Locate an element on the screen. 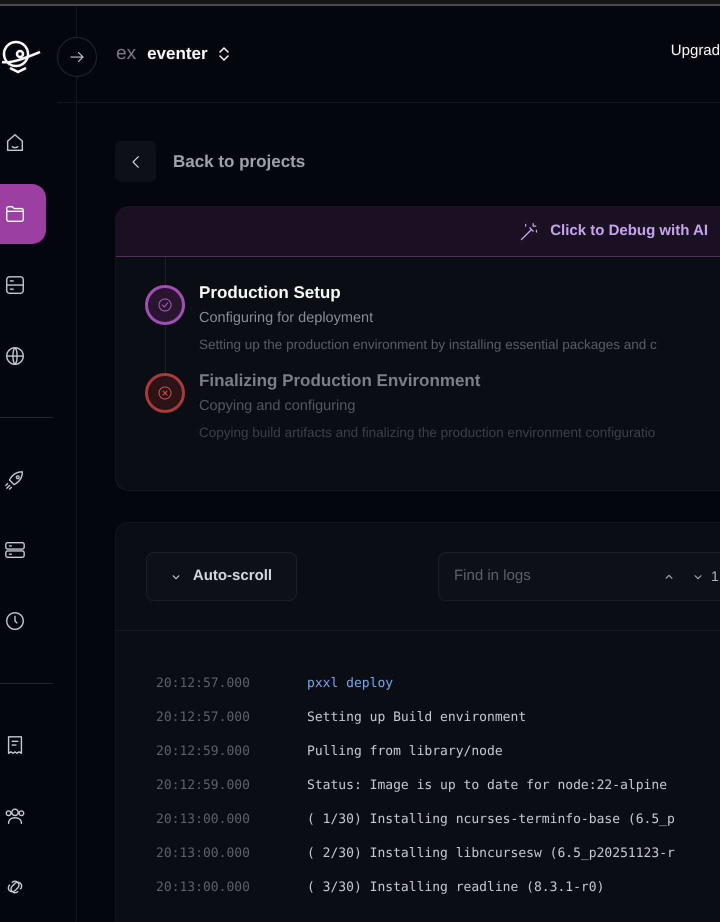 The image size is (720, 922). log-line: pxxl deploy is located at coordinates (350, 684).